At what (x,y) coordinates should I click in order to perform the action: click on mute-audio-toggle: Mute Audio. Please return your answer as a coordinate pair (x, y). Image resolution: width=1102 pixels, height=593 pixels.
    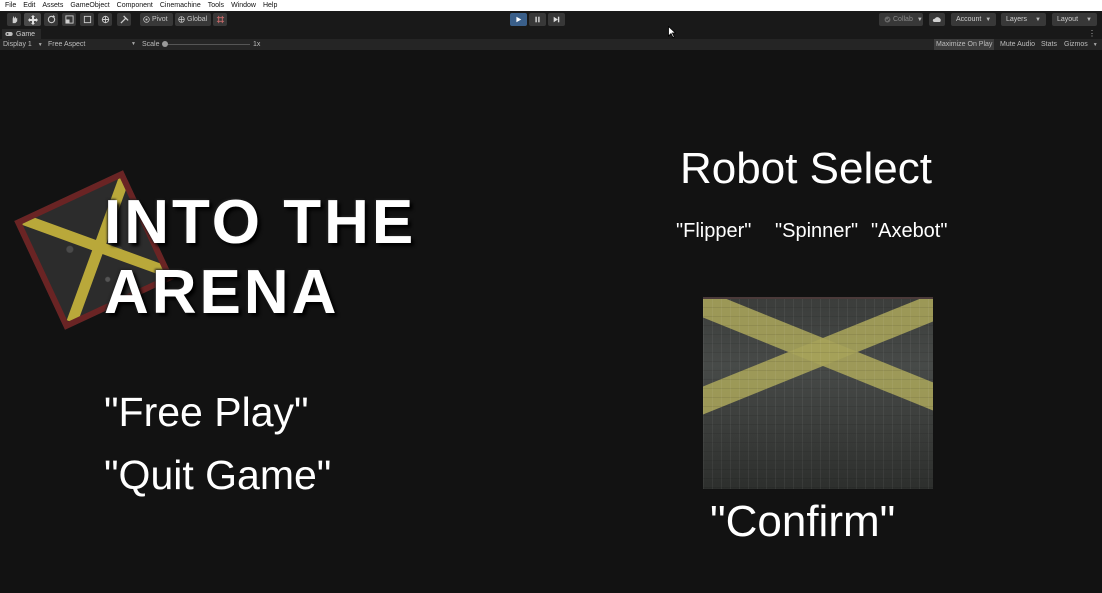
    Looking at the image, I should click on (1017, 44).